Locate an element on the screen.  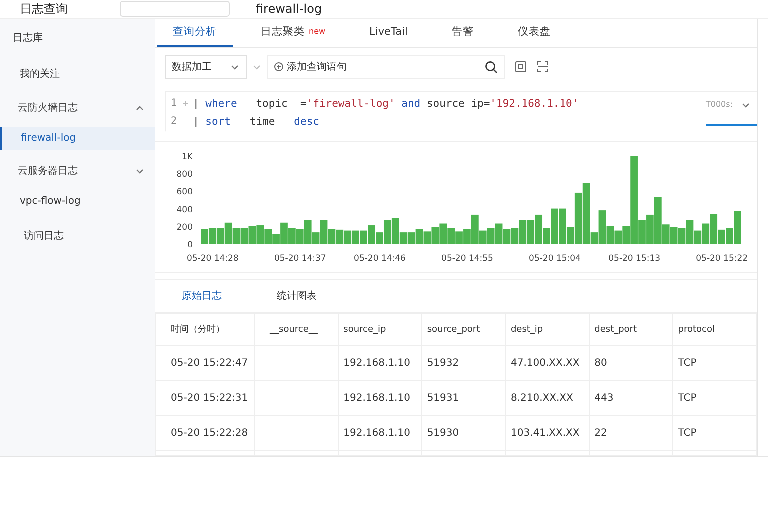
tab: 仪表盘 is located at coordinates (534, 33).